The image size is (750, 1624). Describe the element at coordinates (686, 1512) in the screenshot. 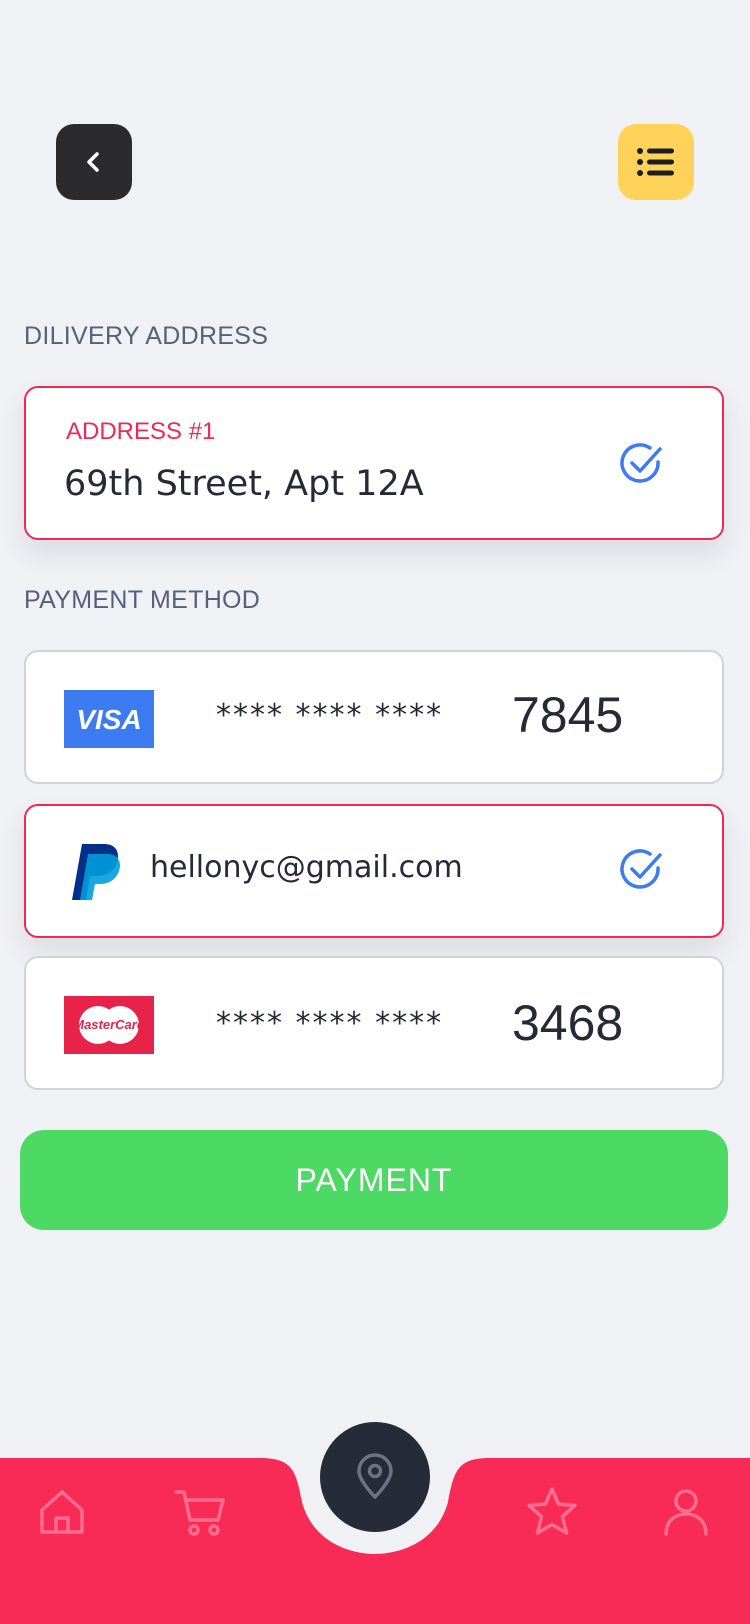

I see `user-icon` at that location.